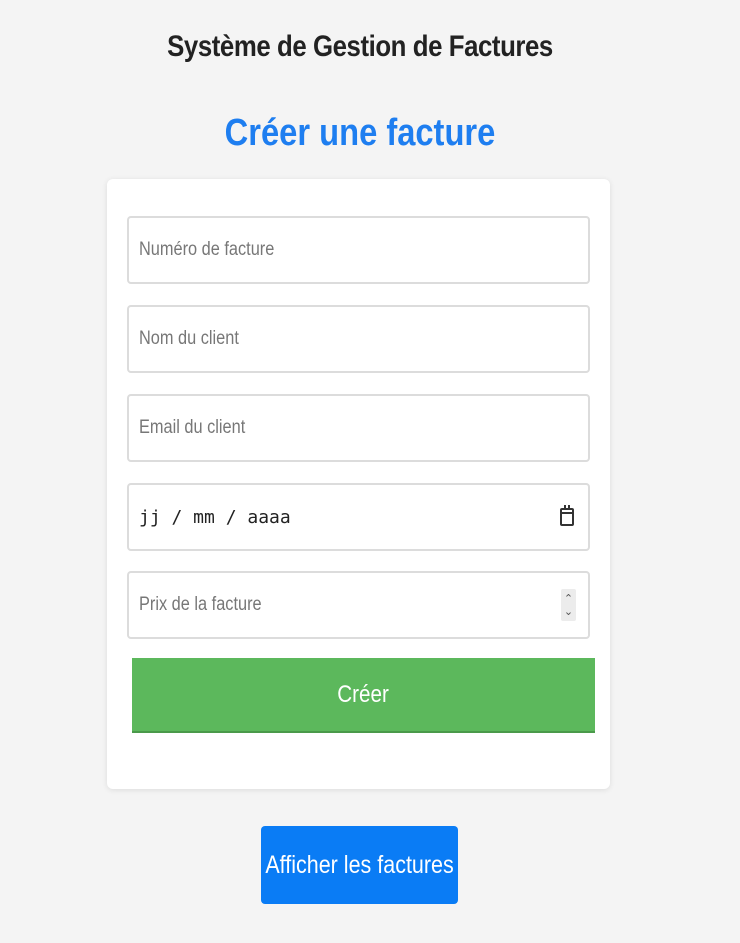  What do you see at coordinates (360, 133) in the screenshot?
I see `page-title: Créer une facture` at bounding box center [360, 133].